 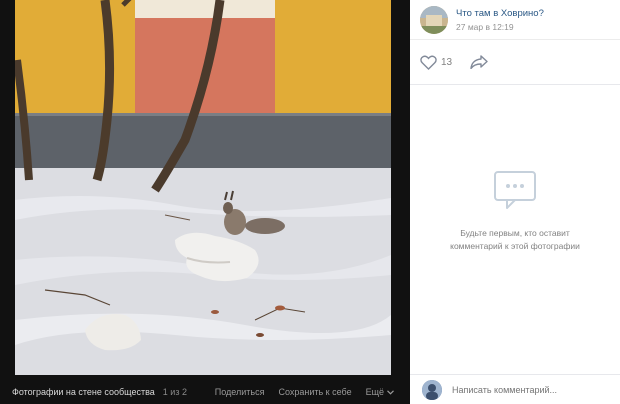 What do you see at coordinates (390, 392) in the screenshot?
I see `chevron-down-icon` at bounding box center [390, 392].